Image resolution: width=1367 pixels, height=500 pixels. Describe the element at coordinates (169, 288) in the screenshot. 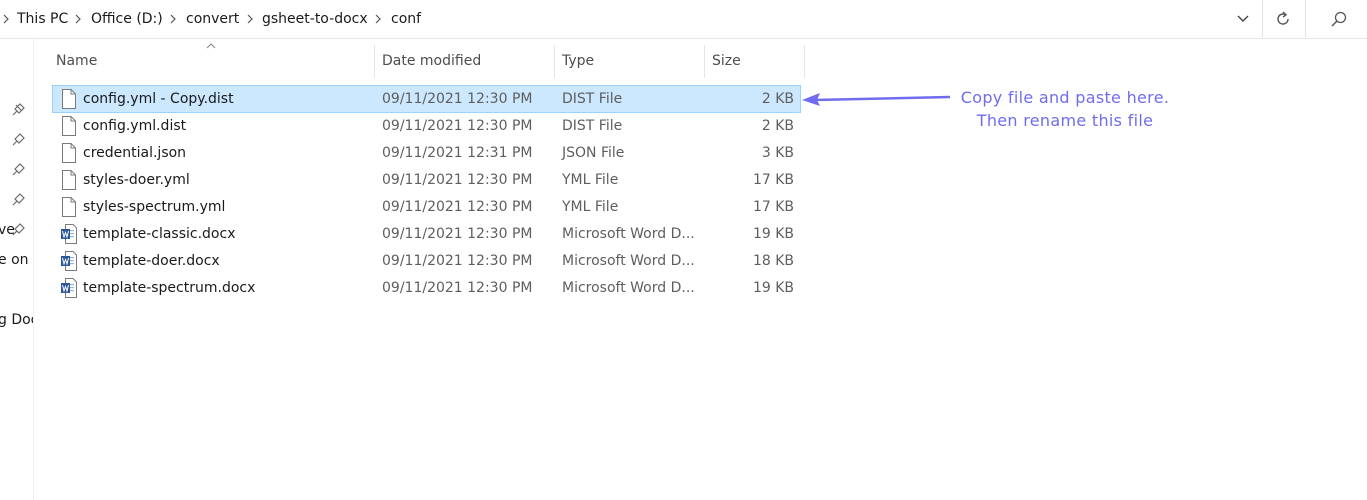

I see `file-name: template-spectrum.docx` at that location.